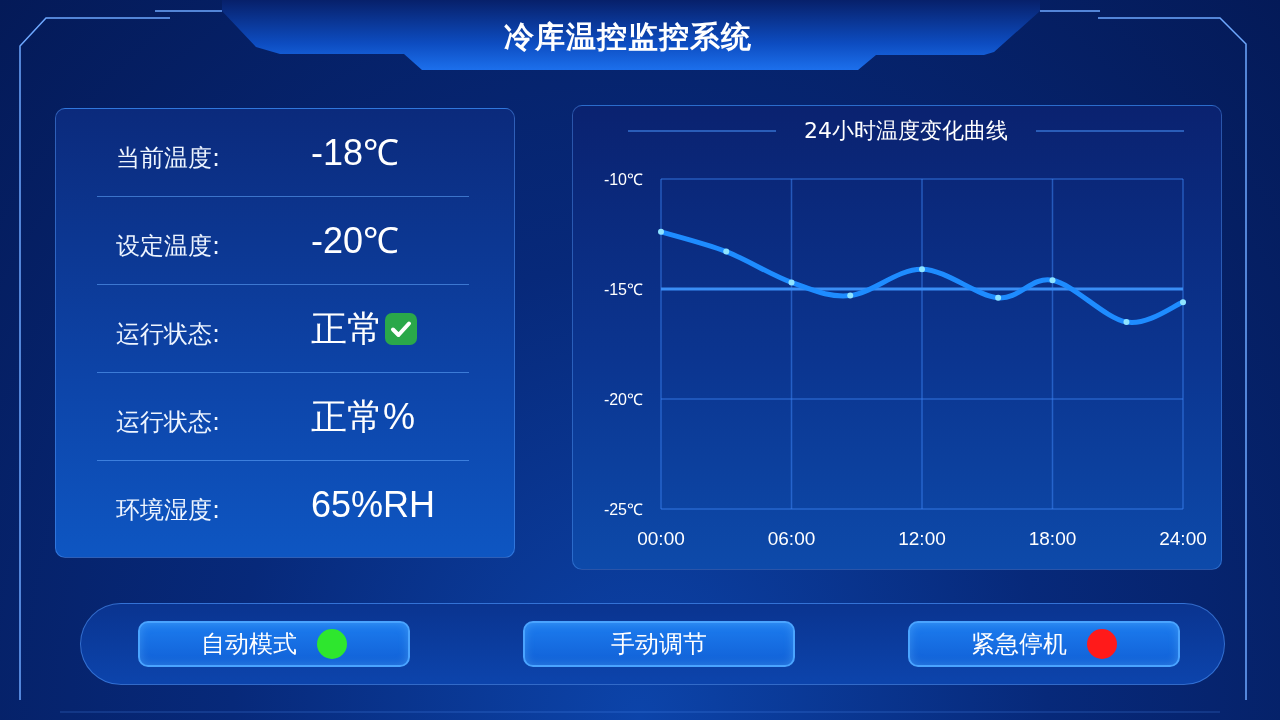  What do you see at coordinates (791, 538) in the screenshot?
I see `axis-label: 06:00` at bounding box center [791, 538].